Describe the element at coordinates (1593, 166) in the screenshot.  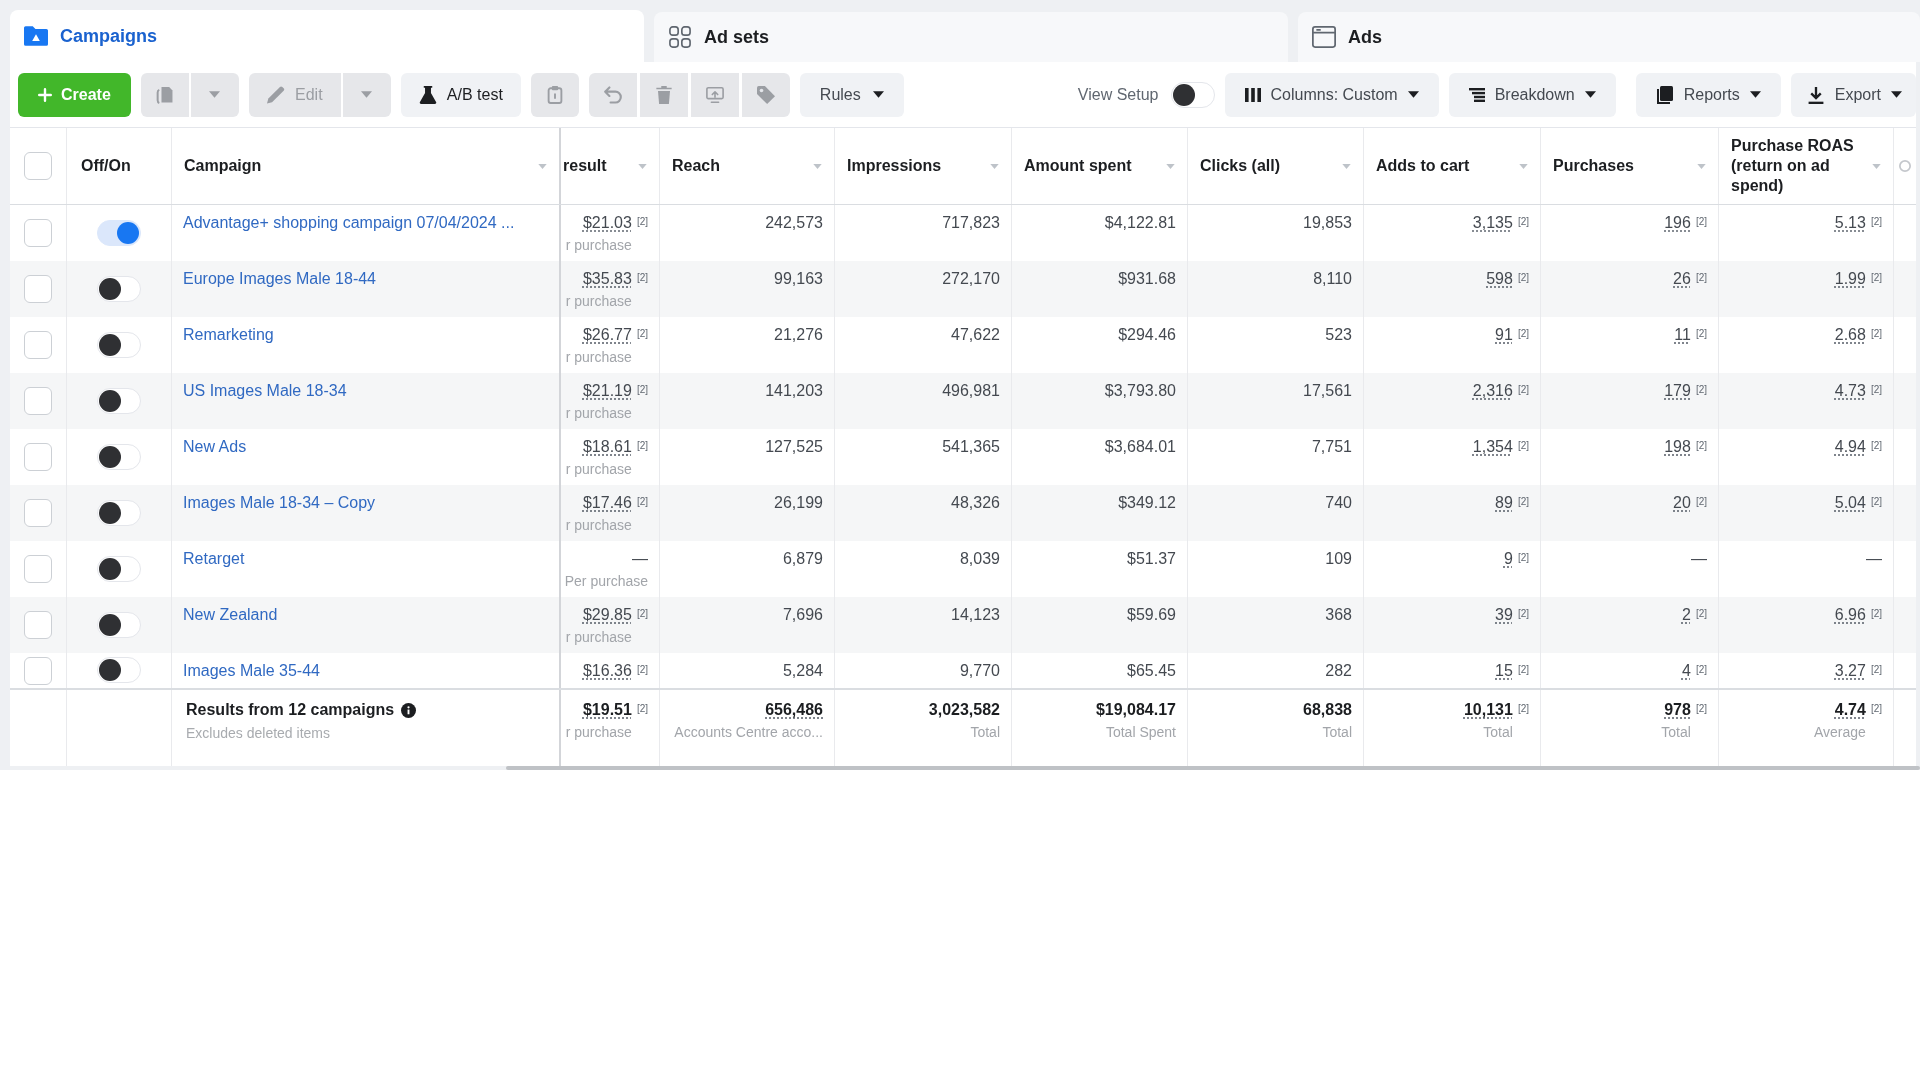
I see `column-header: Purchases` at that location.